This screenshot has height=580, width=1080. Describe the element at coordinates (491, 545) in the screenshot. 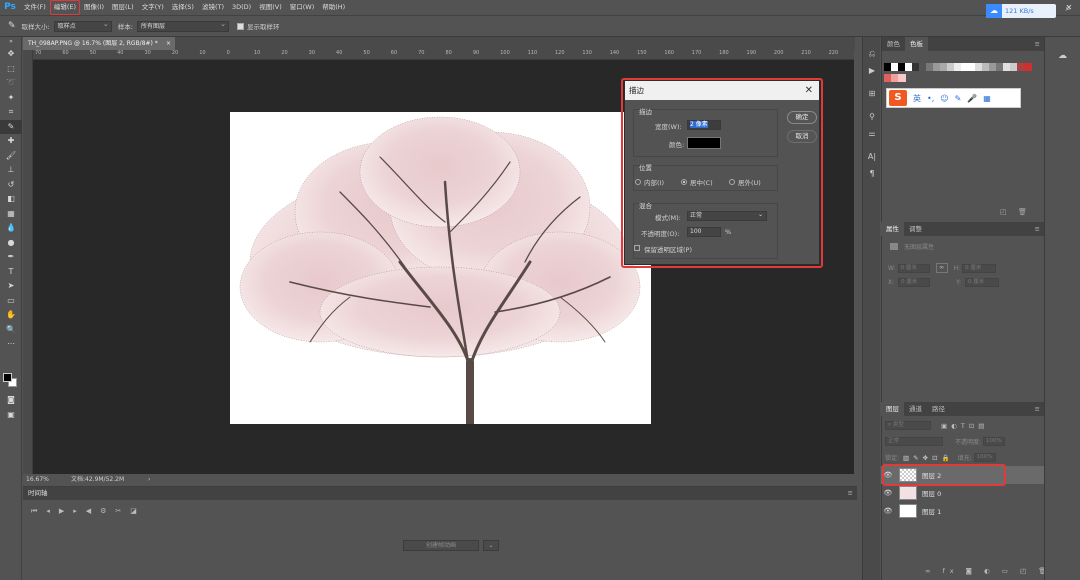

I see `create-dropdown-arrow-icon: ⌄` at that location.